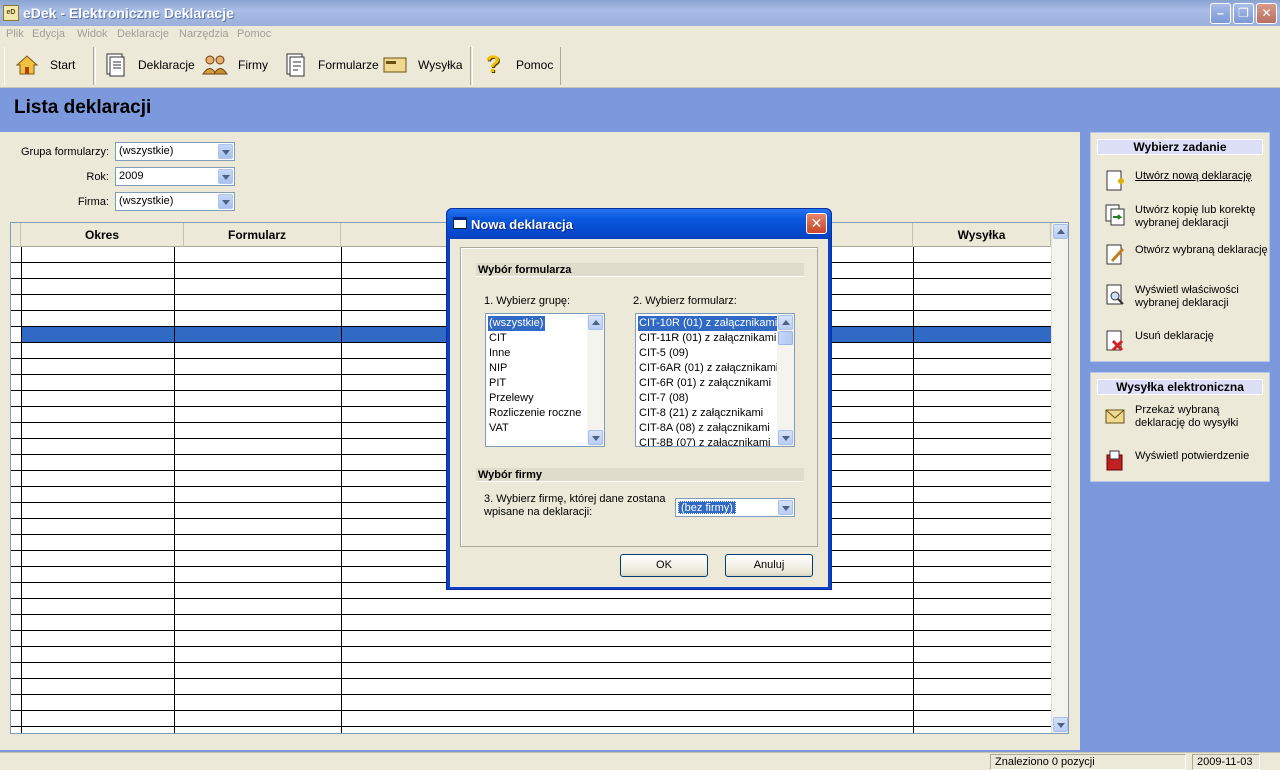 The width and height of the screenshot is (1280, 770). Describe the element at coordinates (664, 398) in the screenshot. I see `list-item: CIT-7 (08)` at that location.